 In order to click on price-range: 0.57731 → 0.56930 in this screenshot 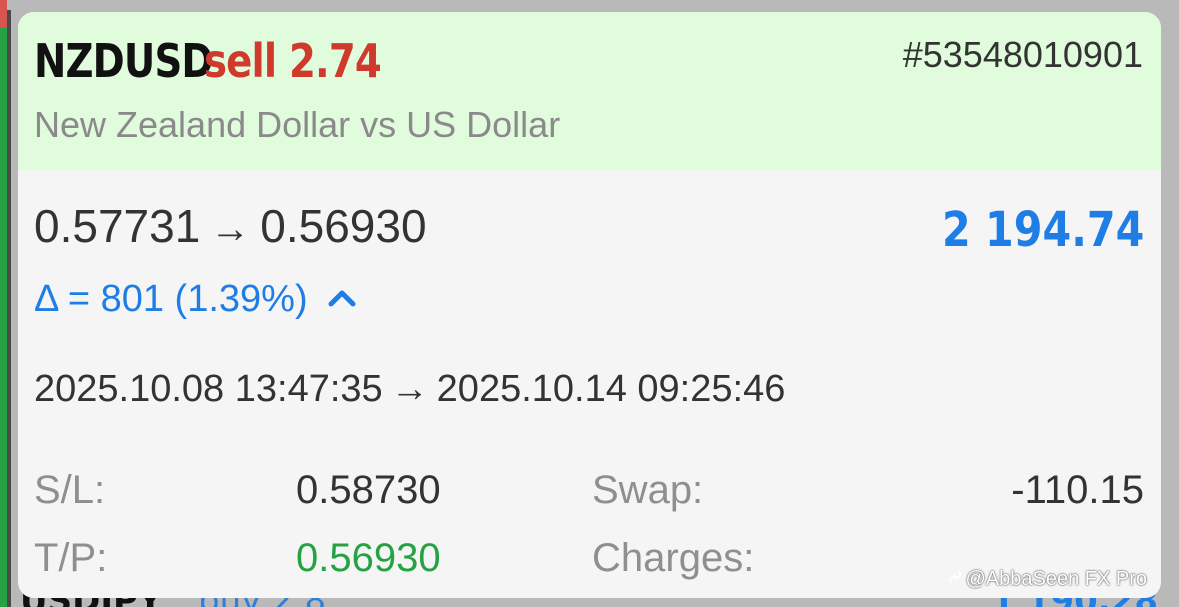, I will do `click(230, 226)`.